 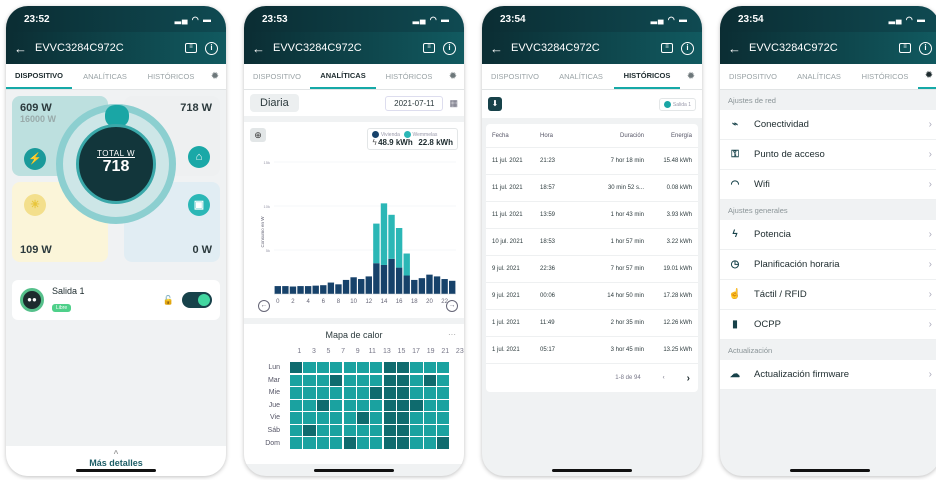 What do you see at coordinates (592, 350) in the screenshot?
I see `table-row: 1 jul. 2021 05:17 3 hor 45 min 13.25 kWh` at bounding box center [592, 350].